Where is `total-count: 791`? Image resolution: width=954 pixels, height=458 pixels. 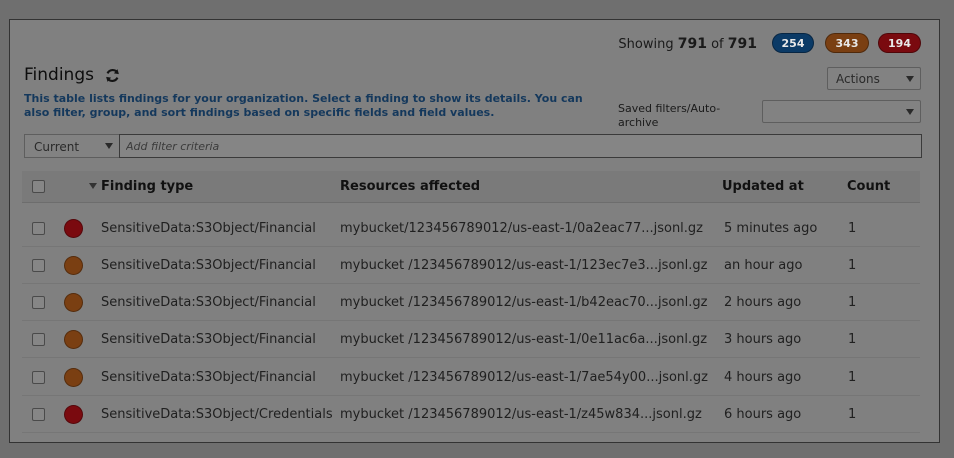
total-count: 791 is located at coordinates (742, 44).